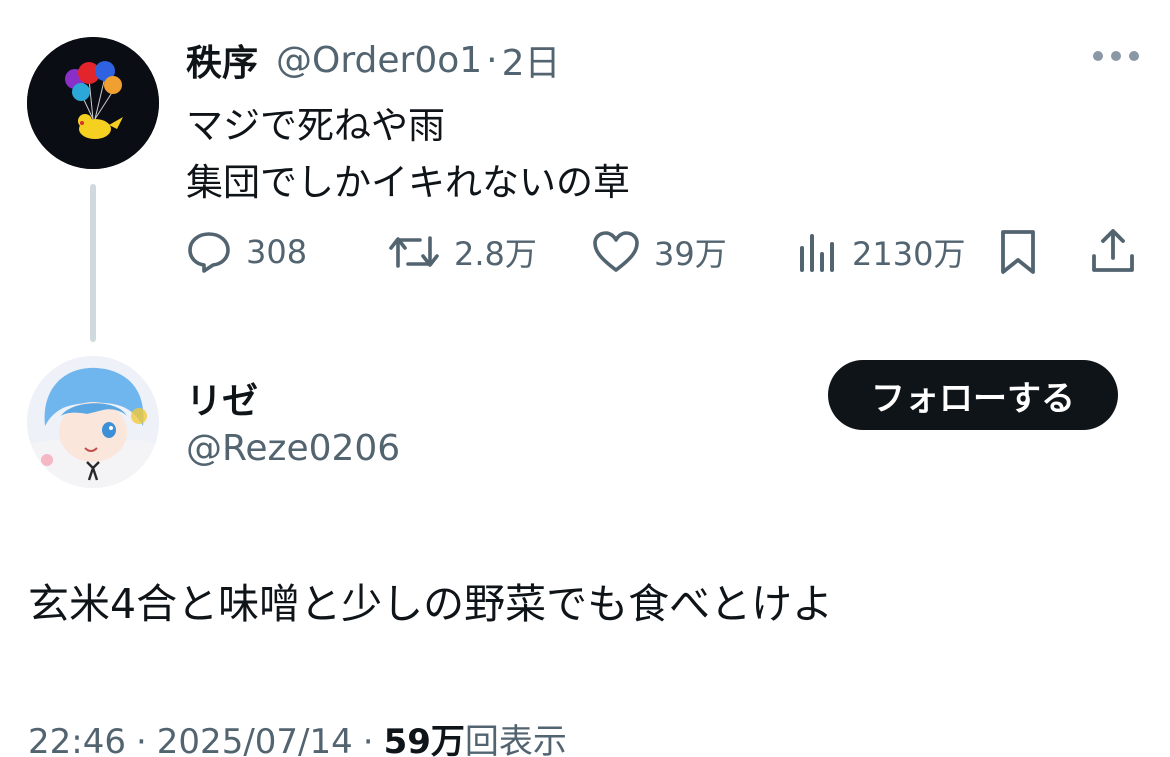  Describe the element at coordinates (255, 739) in the screenshot. I see `tweet-date: 2025/07/14` at that location.